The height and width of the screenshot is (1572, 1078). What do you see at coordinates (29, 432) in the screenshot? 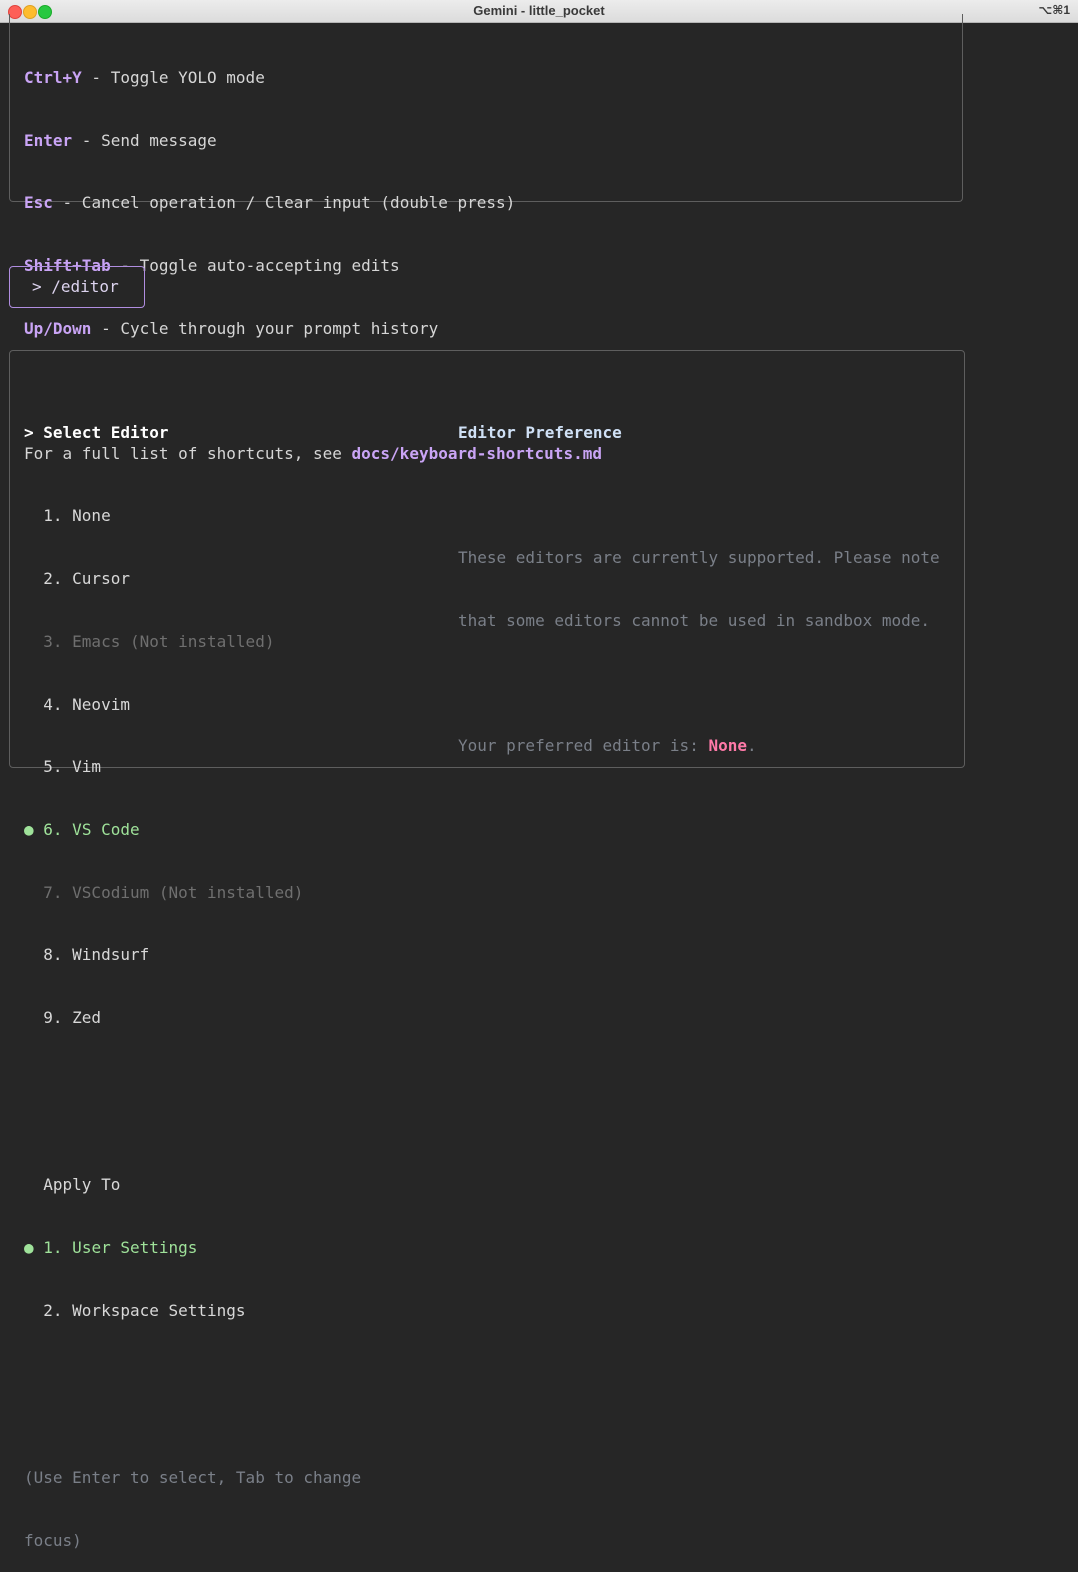
I see `focus-marker: >` at bounding box center [29, 432].